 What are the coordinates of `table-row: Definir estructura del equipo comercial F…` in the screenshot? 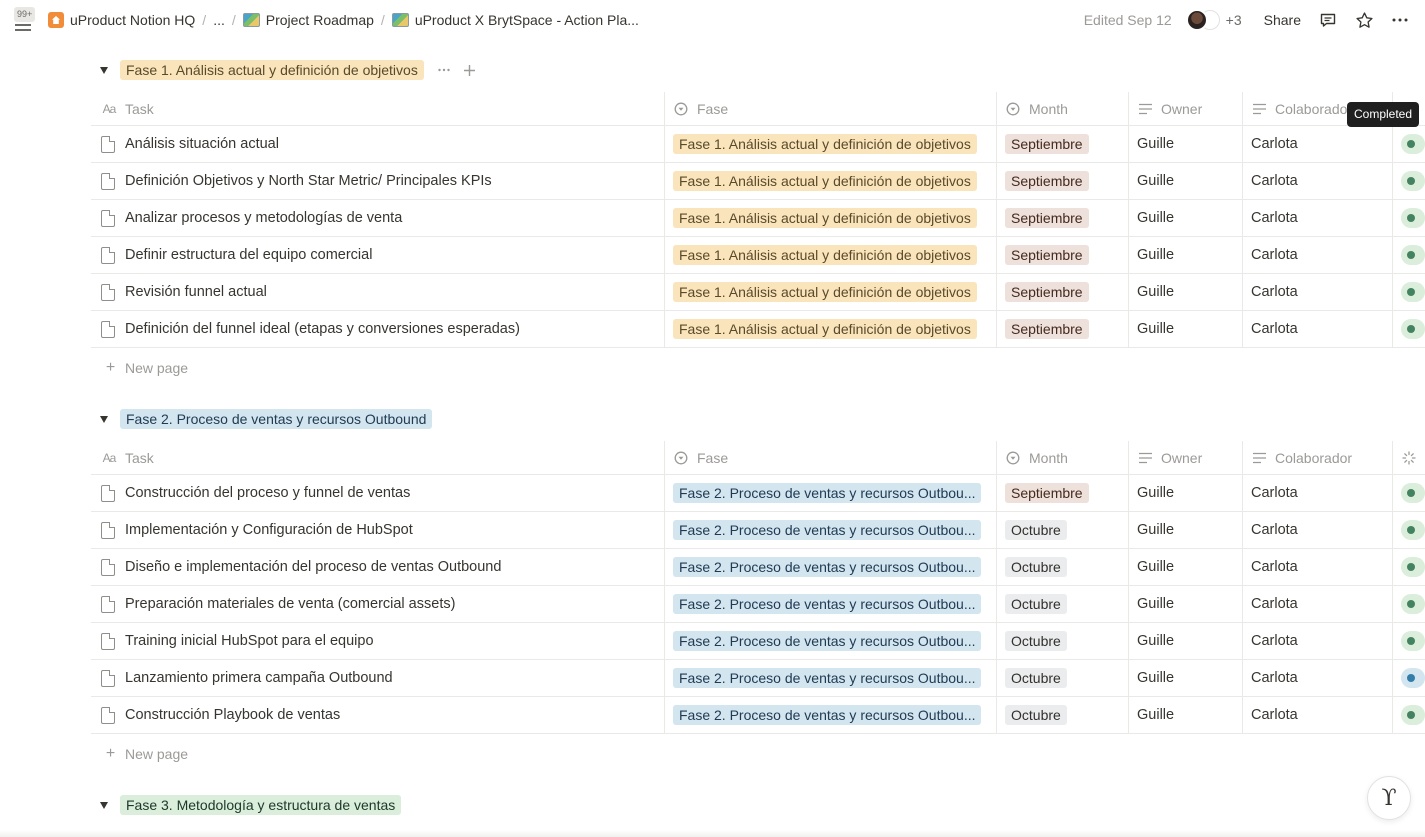 It's located at (758, 255).